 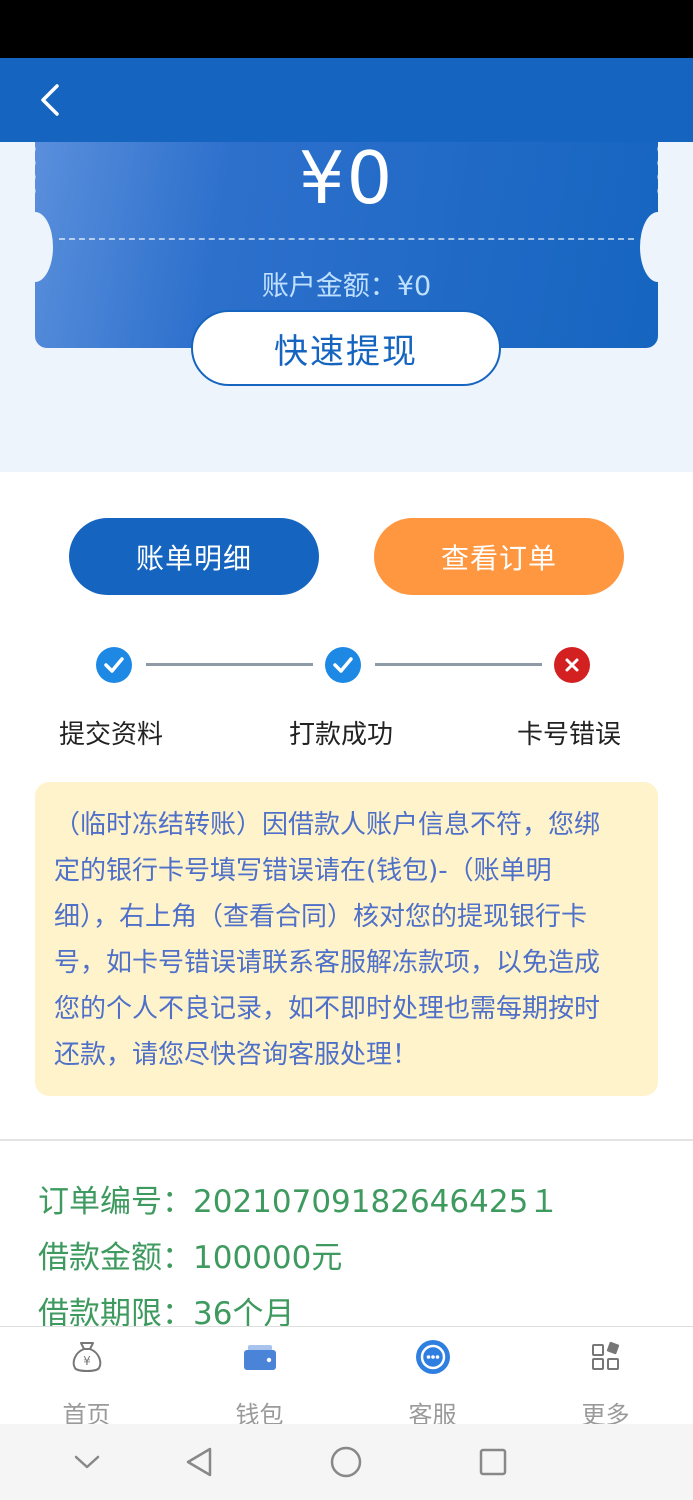 I want to click on circle-home-icon, so click(x=346, y=1462).